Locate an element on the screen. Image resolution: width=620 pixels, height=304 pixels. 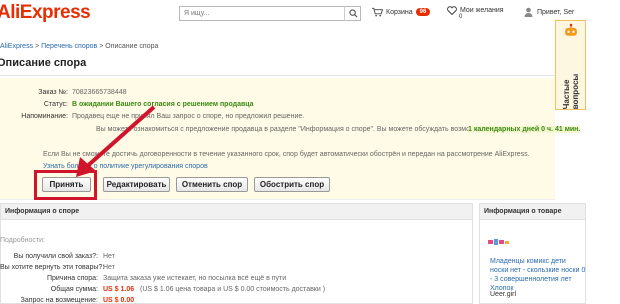
details-label: Подробности: is located at coordinates (22, 240).